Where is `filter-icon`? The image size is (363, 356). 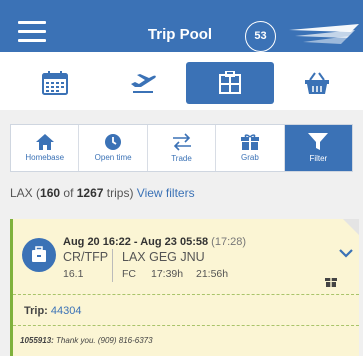 filter-icon is located at coordinates (318, 141).